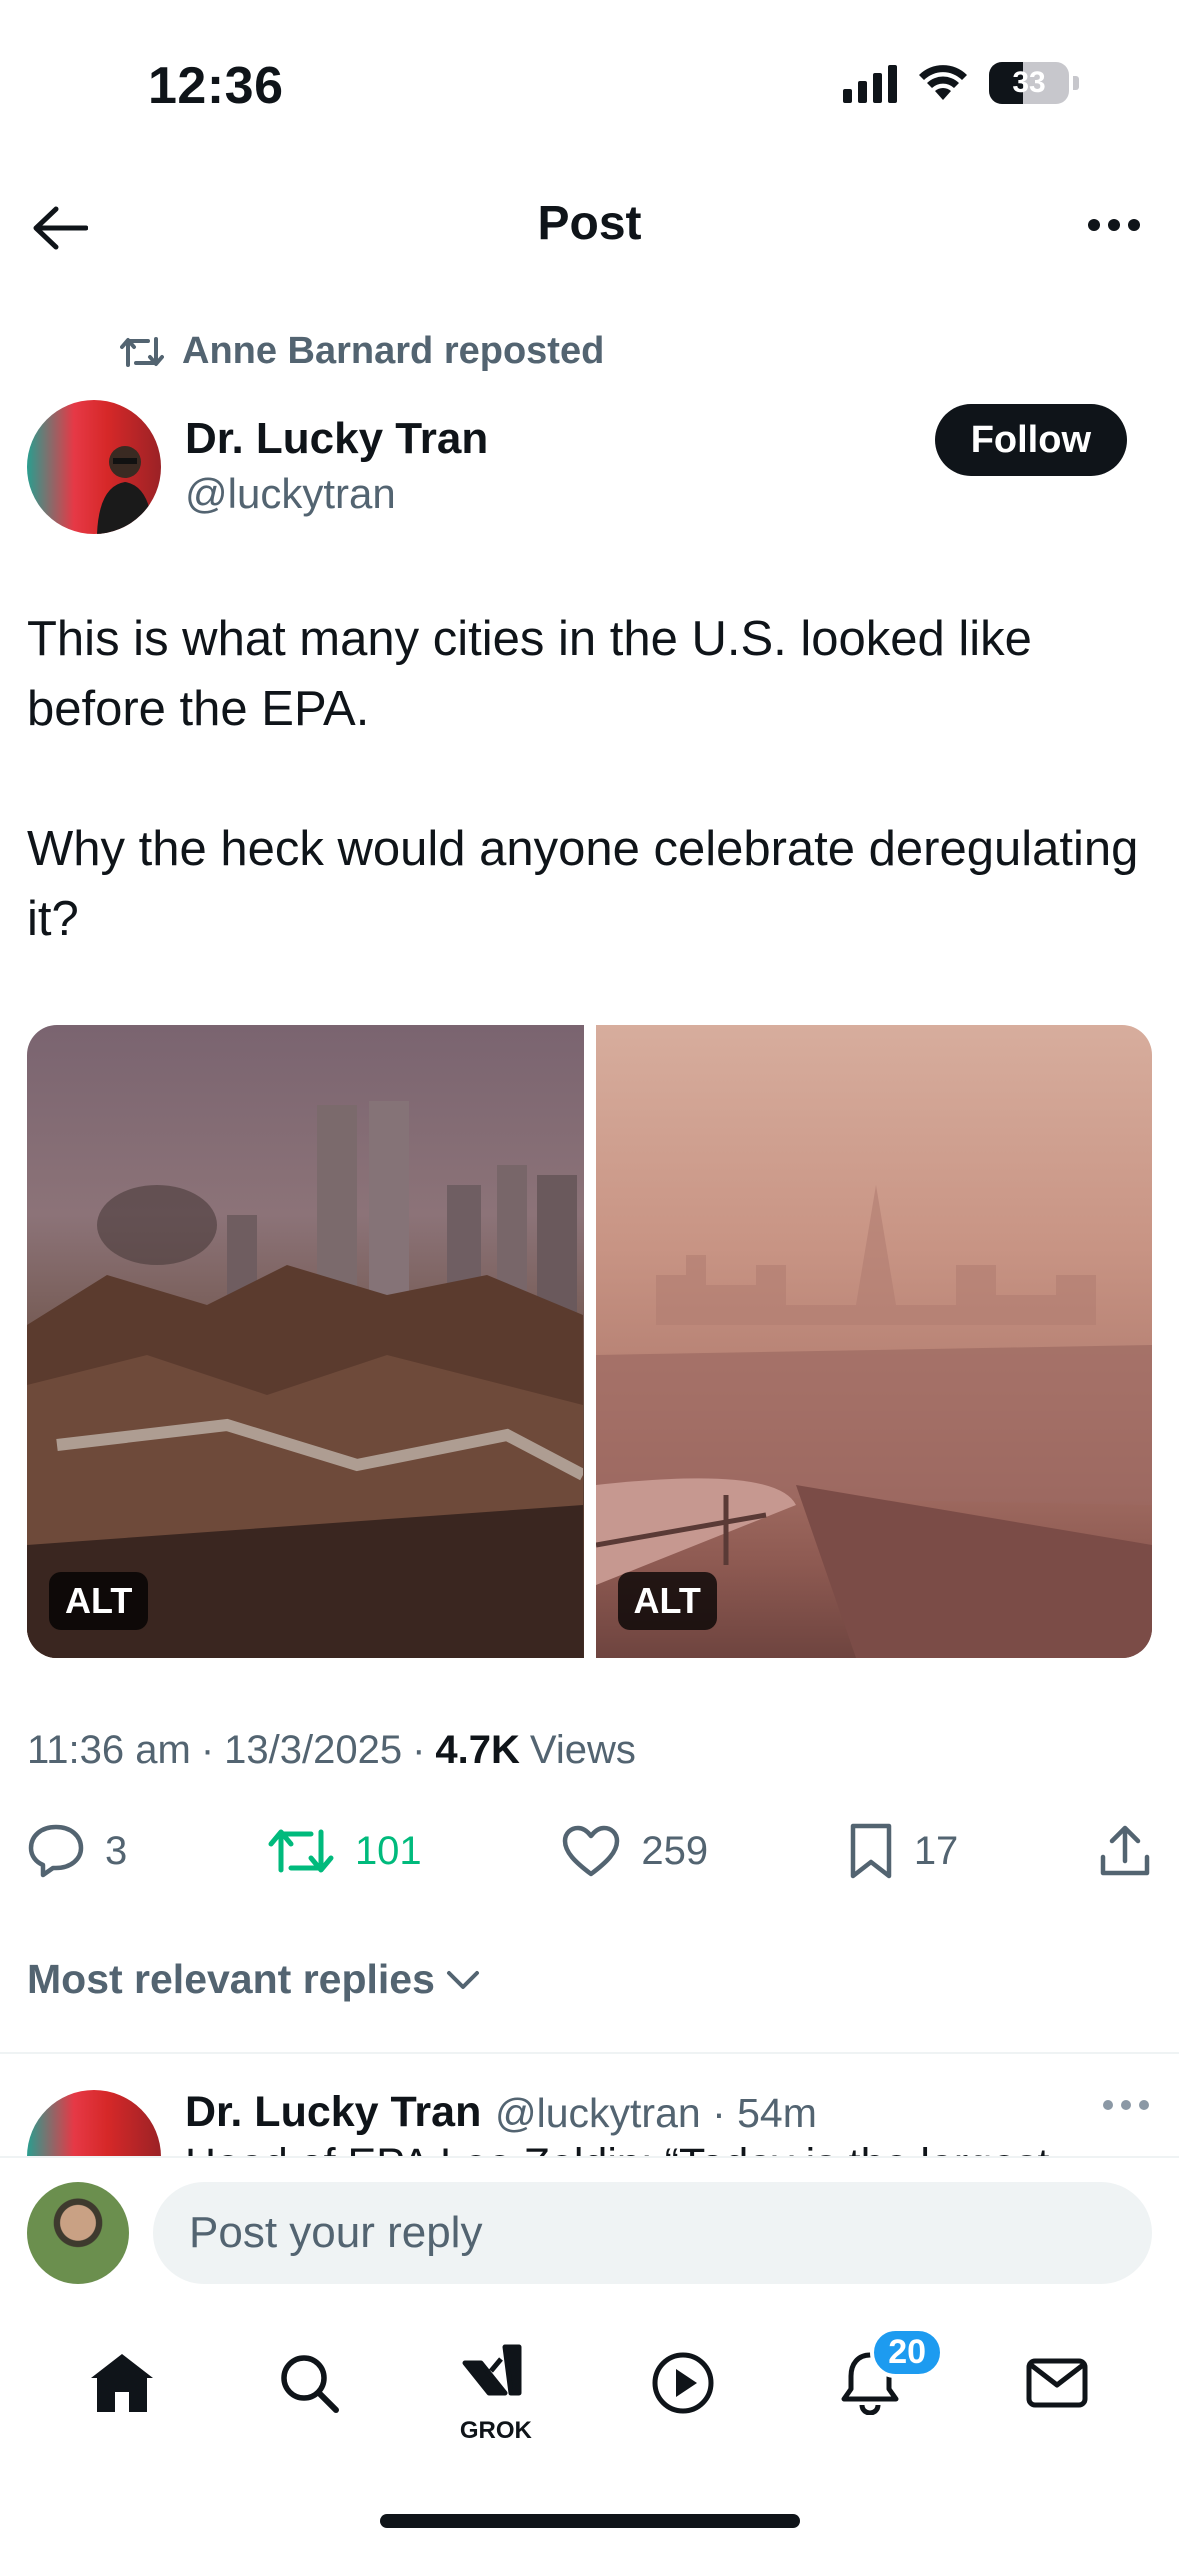 The width and height of the screenshot is (1179, 2556). I want to click on post-image-2: ALT, so click(873, 1341).